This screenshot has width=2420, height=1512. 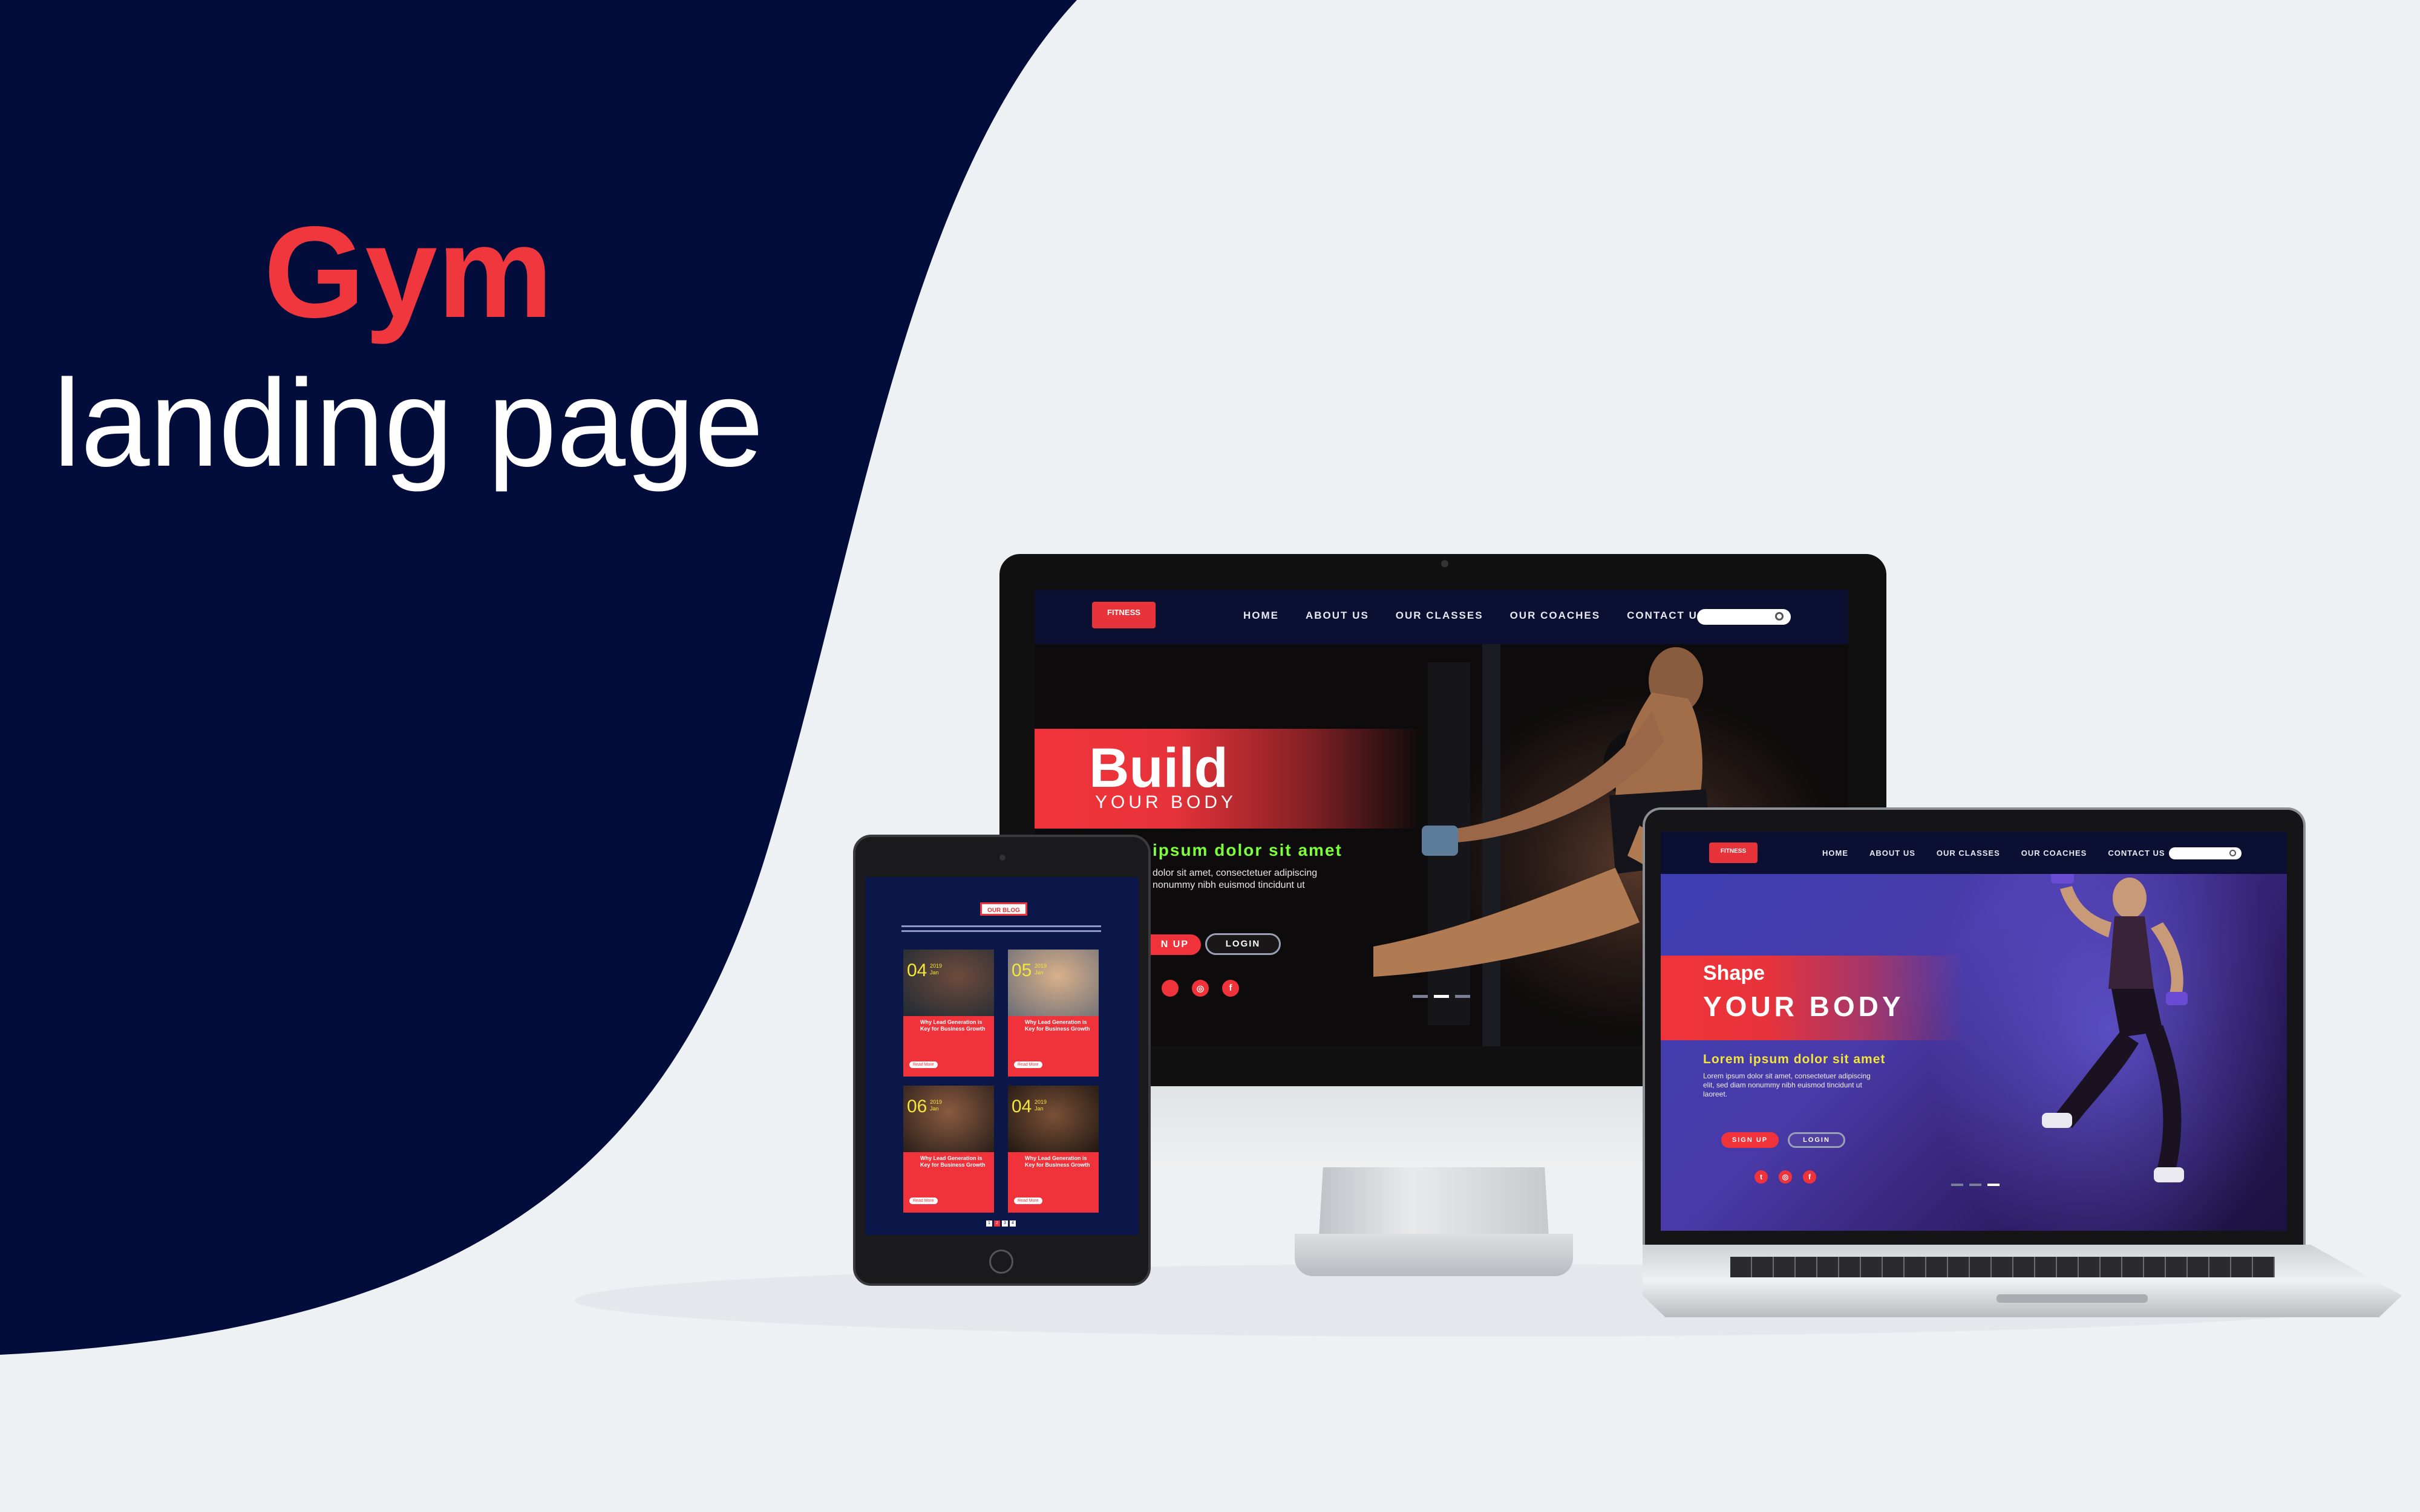 I want to click on page-button: 1, so click(x=989, y=1223).